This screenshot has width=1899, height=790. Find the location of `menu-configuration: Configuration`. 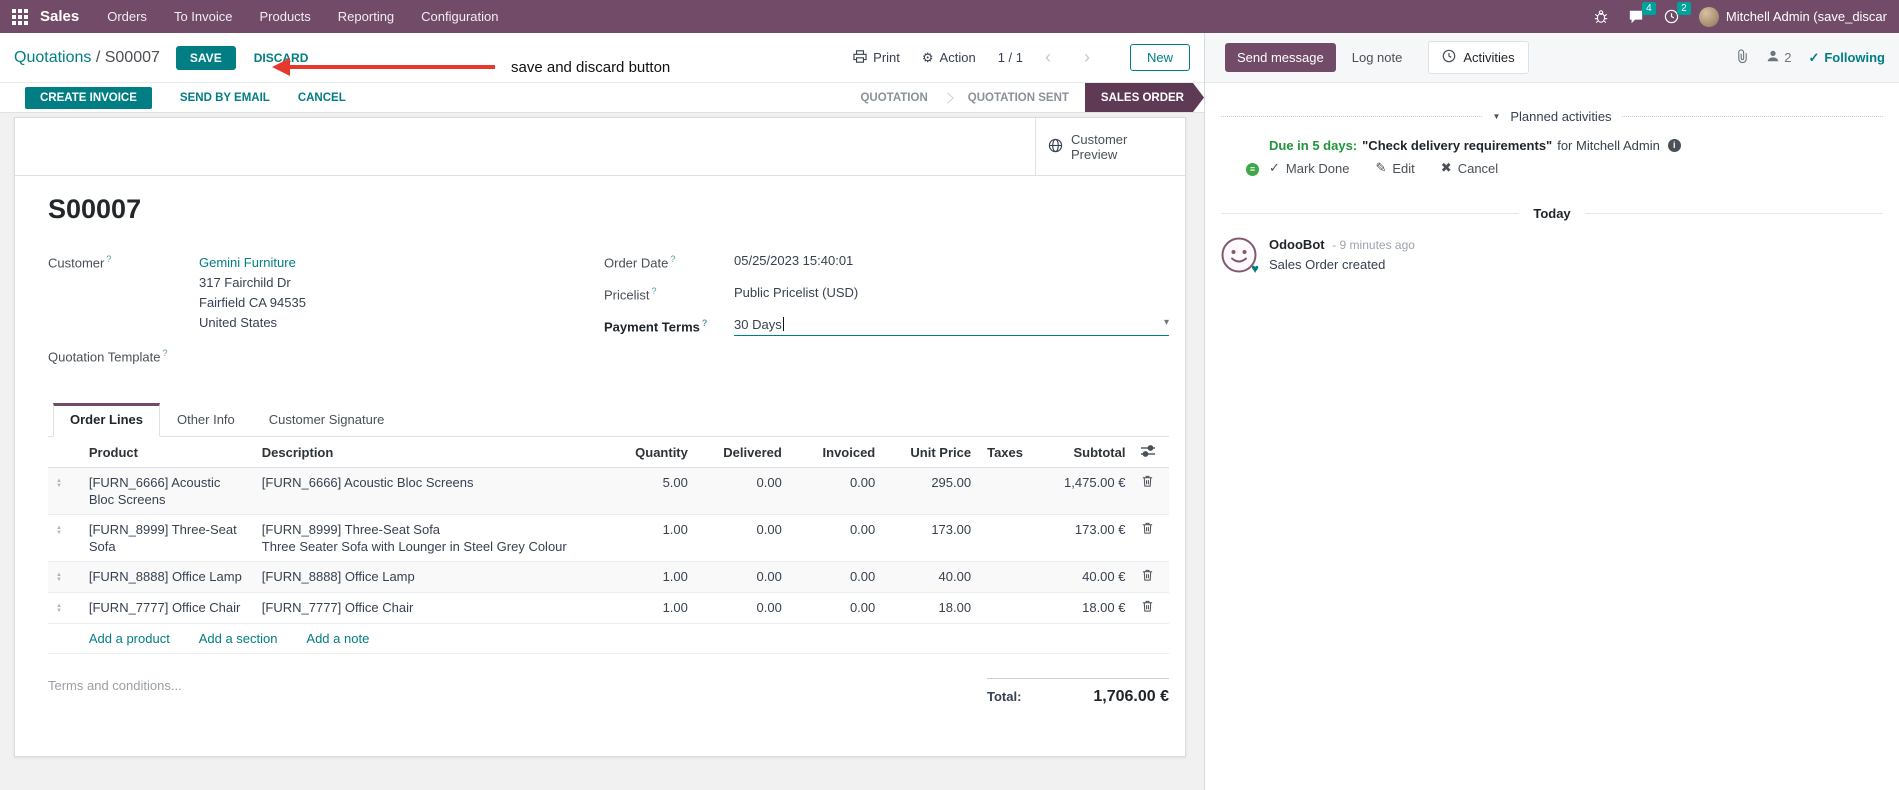

menu-configuration: Configuration is located at coordinates (459, 16).